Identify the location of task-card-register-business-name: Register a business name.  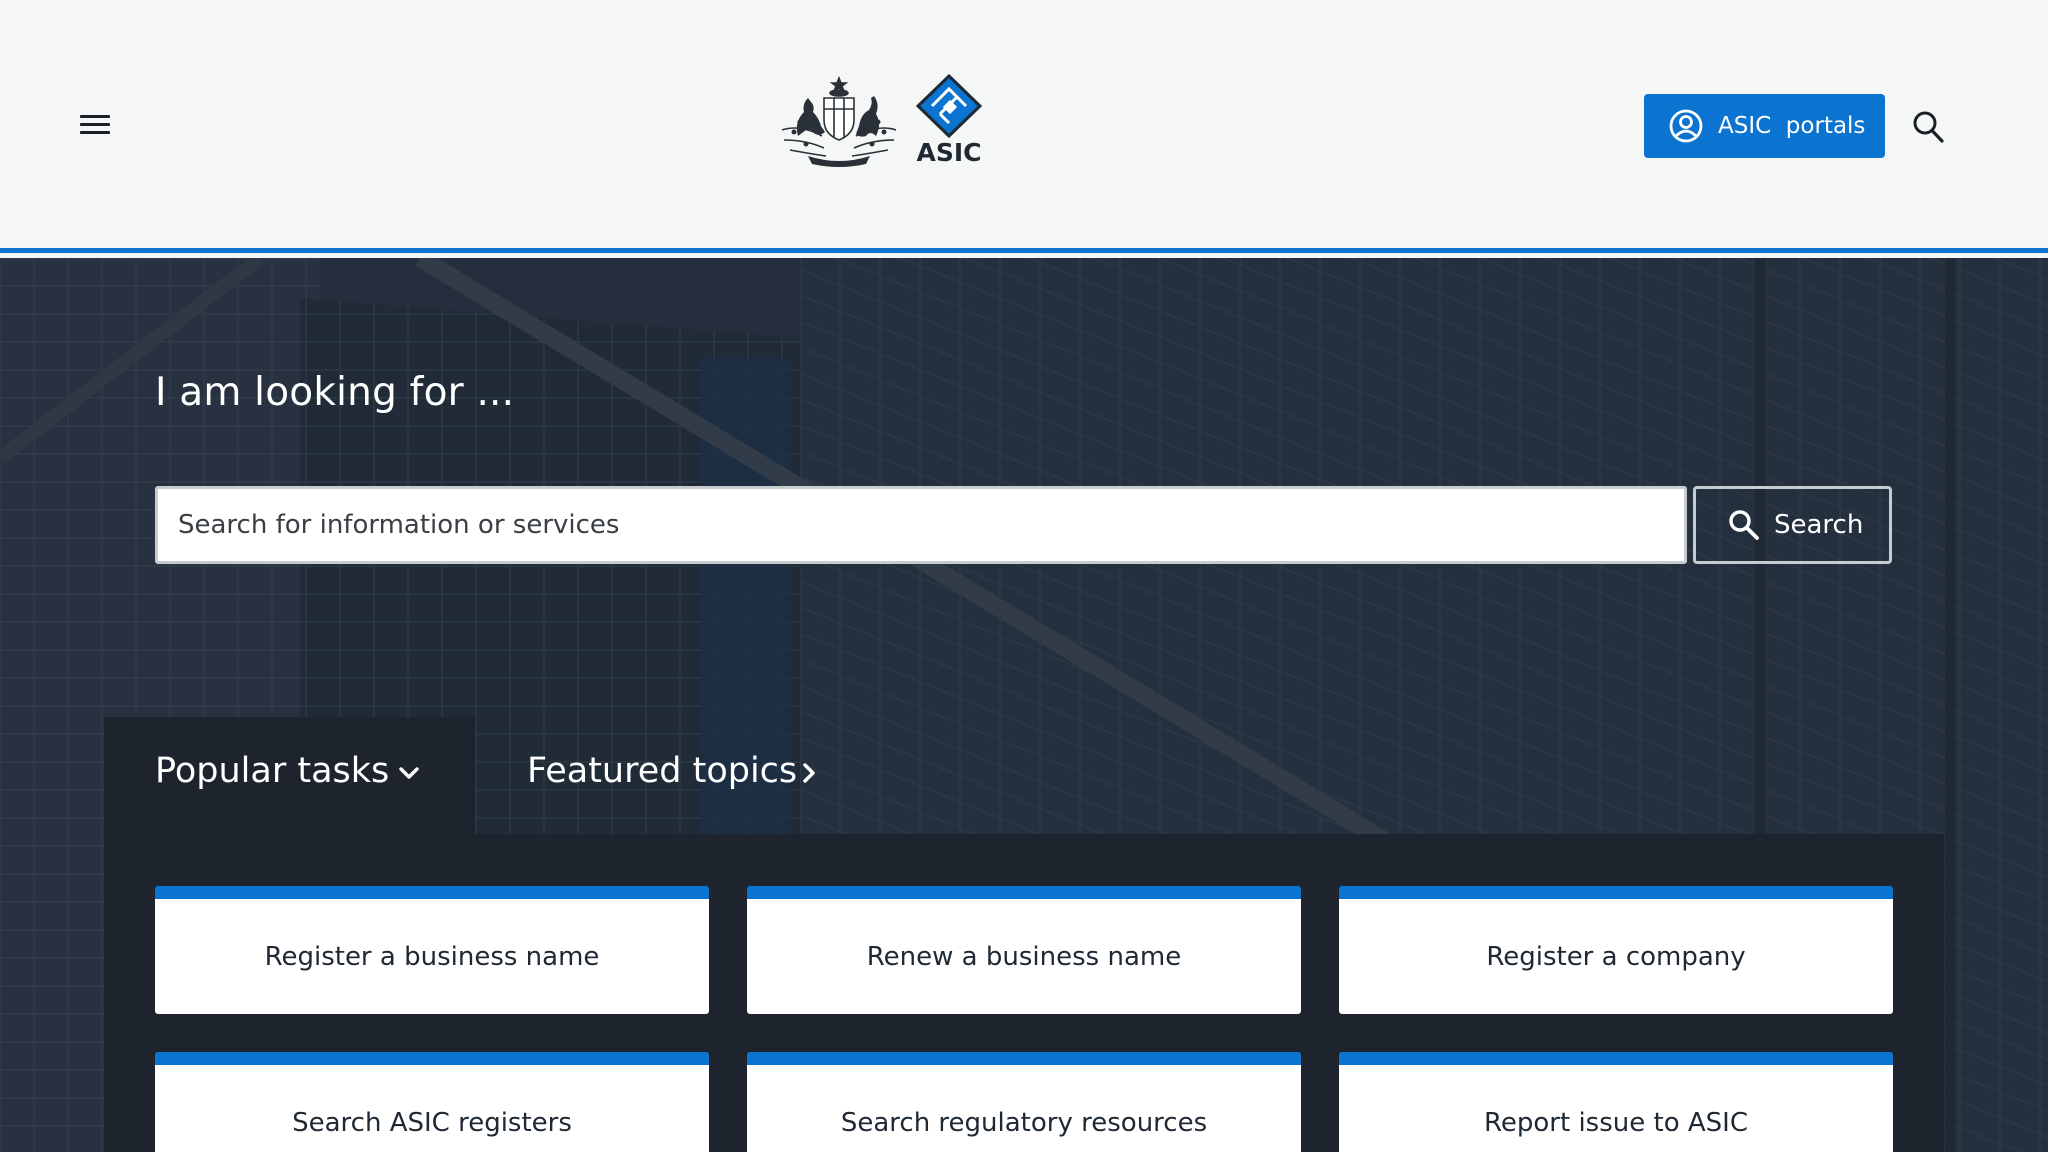
(432, 950).